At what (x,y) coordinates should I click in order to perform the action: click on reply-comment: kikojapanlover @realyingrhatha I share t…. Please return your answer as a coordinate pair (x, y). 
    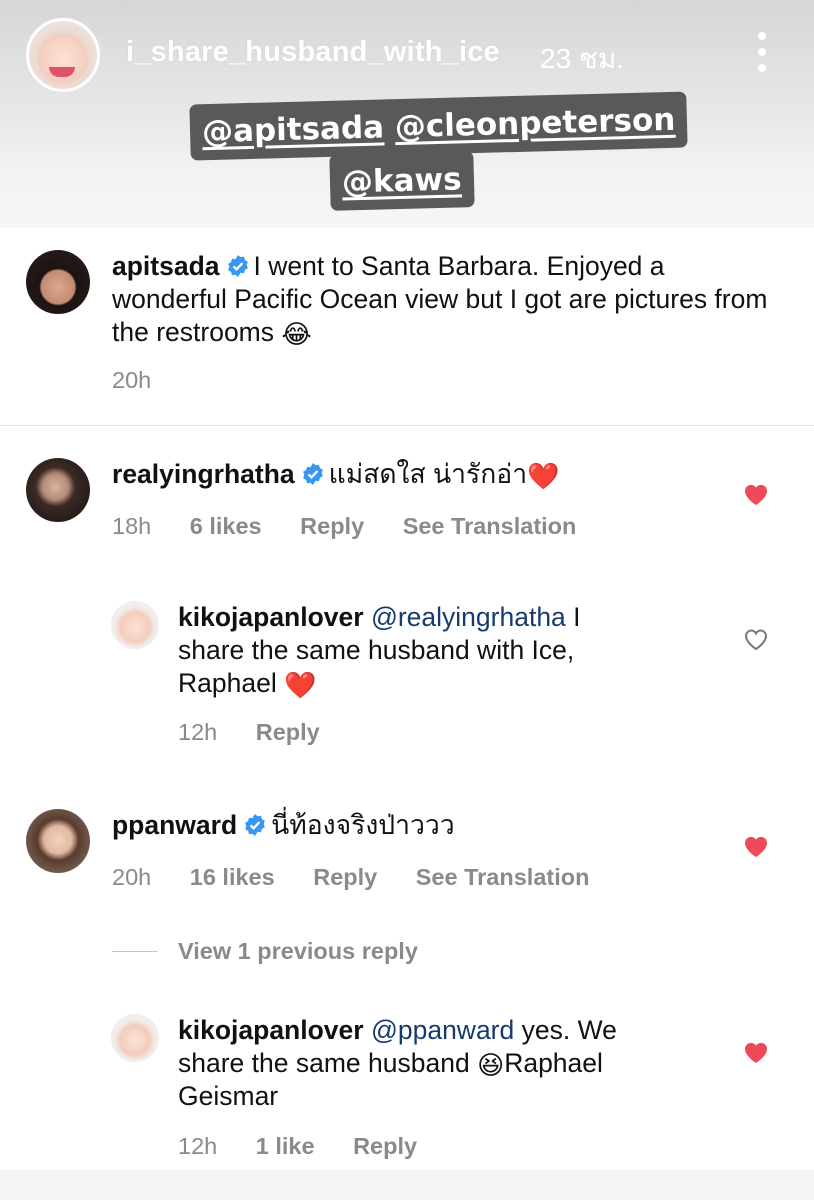
    Looking at the image, I should click on (438, 650).